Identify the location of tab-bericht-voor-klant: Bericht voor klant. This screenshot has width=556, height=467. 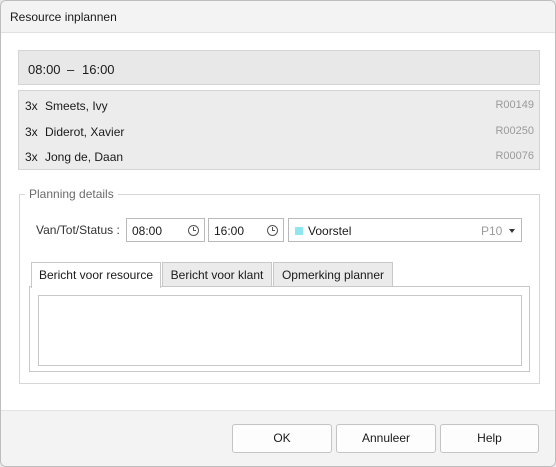
(217, 274).